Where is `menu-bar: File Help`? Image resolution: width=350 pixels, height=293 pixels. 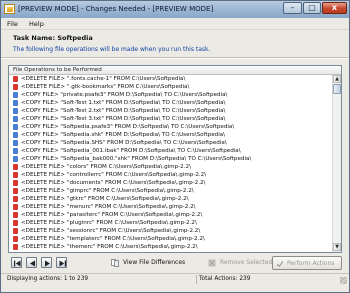 menu-bar: File Help is located at coordinates (175, 24).